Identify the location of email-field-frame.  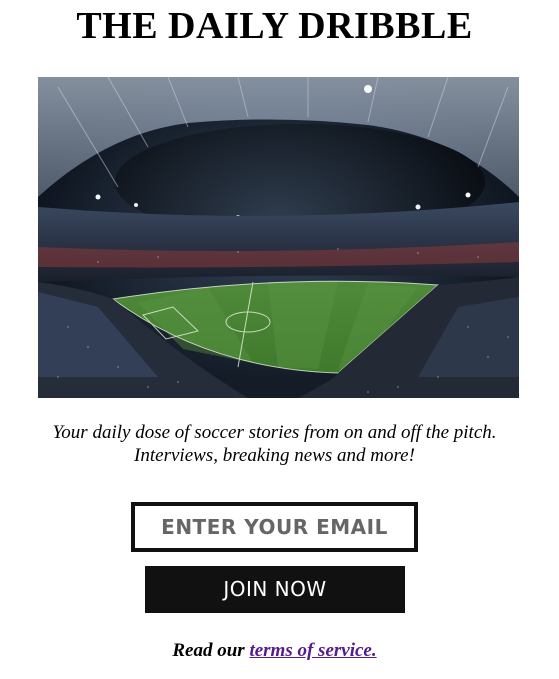
(274, 527).